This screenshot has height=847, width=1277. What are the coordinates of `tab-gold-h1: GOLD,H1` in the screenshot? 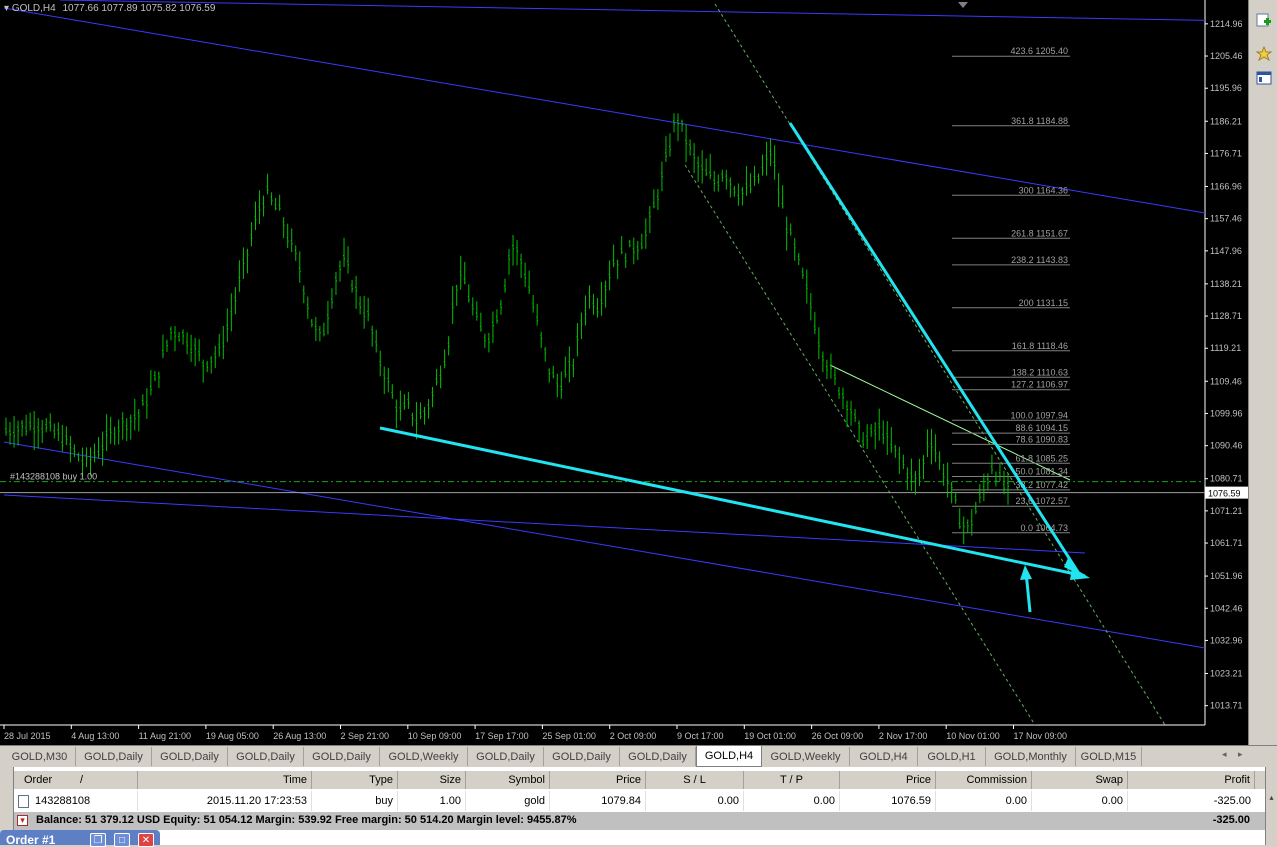 It's located at (952, 756).